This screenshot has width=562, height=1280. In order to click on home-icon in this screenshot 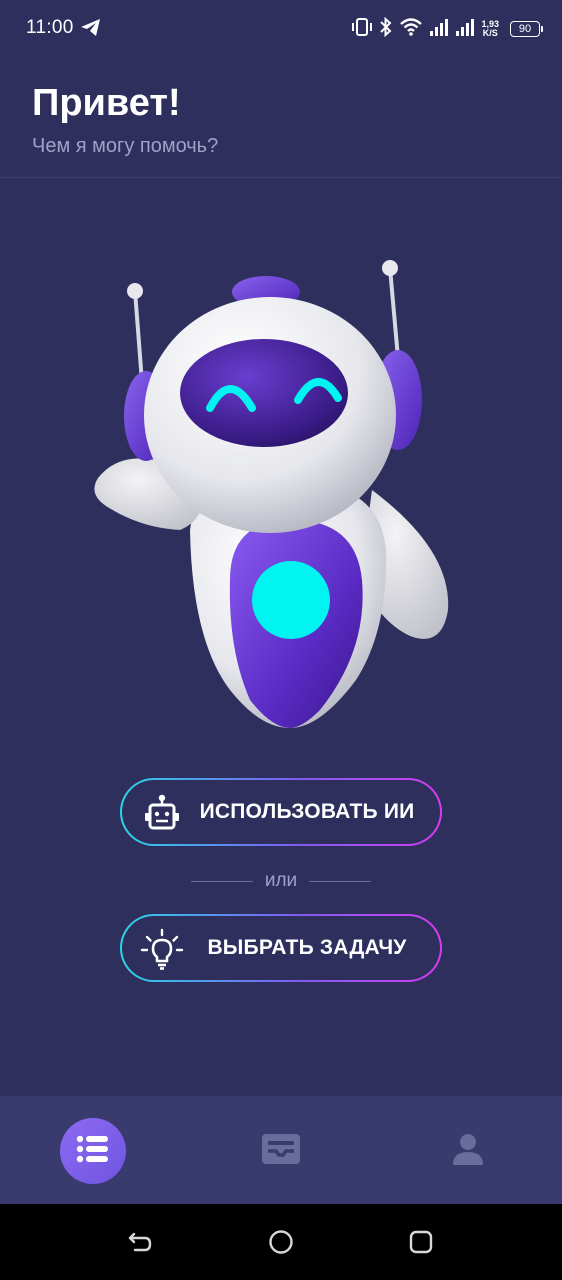, I will do `click(281, 1244)`.